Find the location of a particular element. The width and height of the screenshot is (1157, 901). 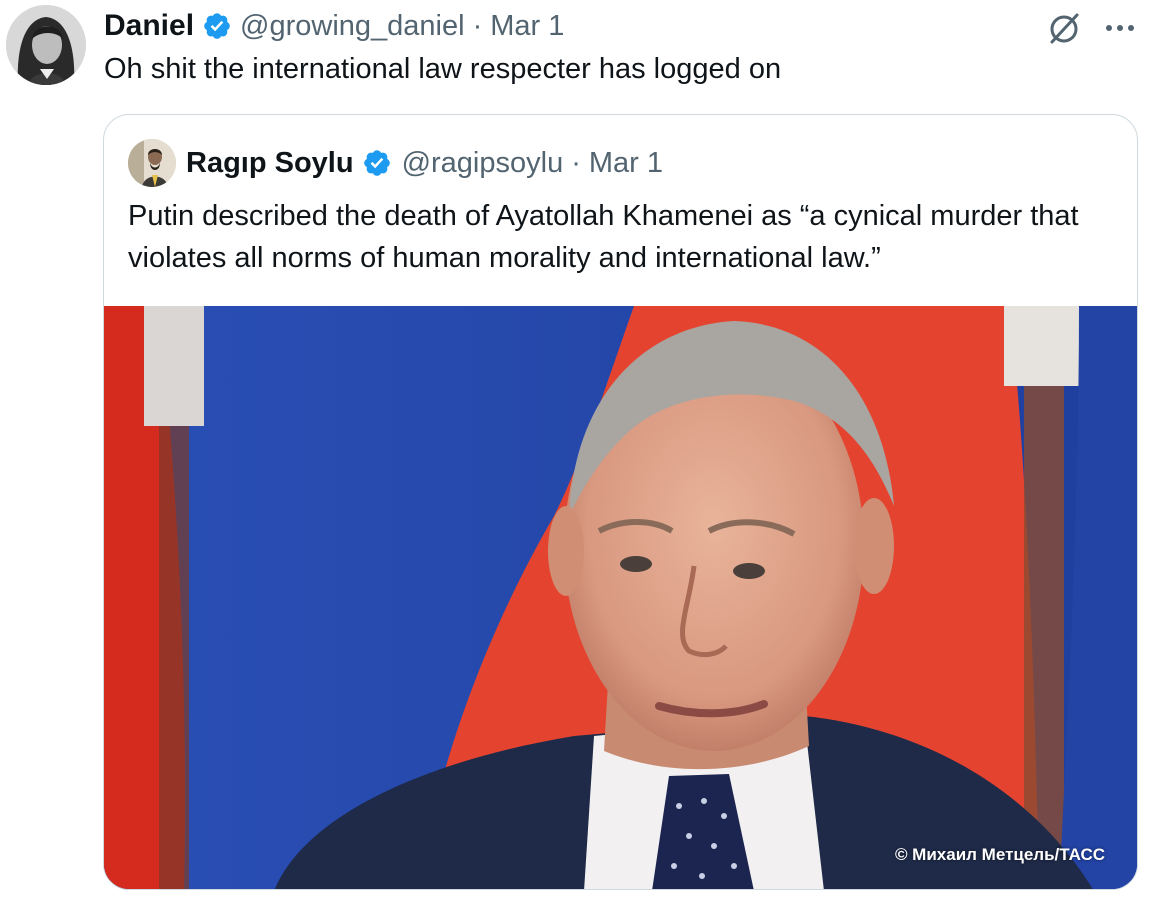

quoted-author-avatar is located at coordinates (152, 163).